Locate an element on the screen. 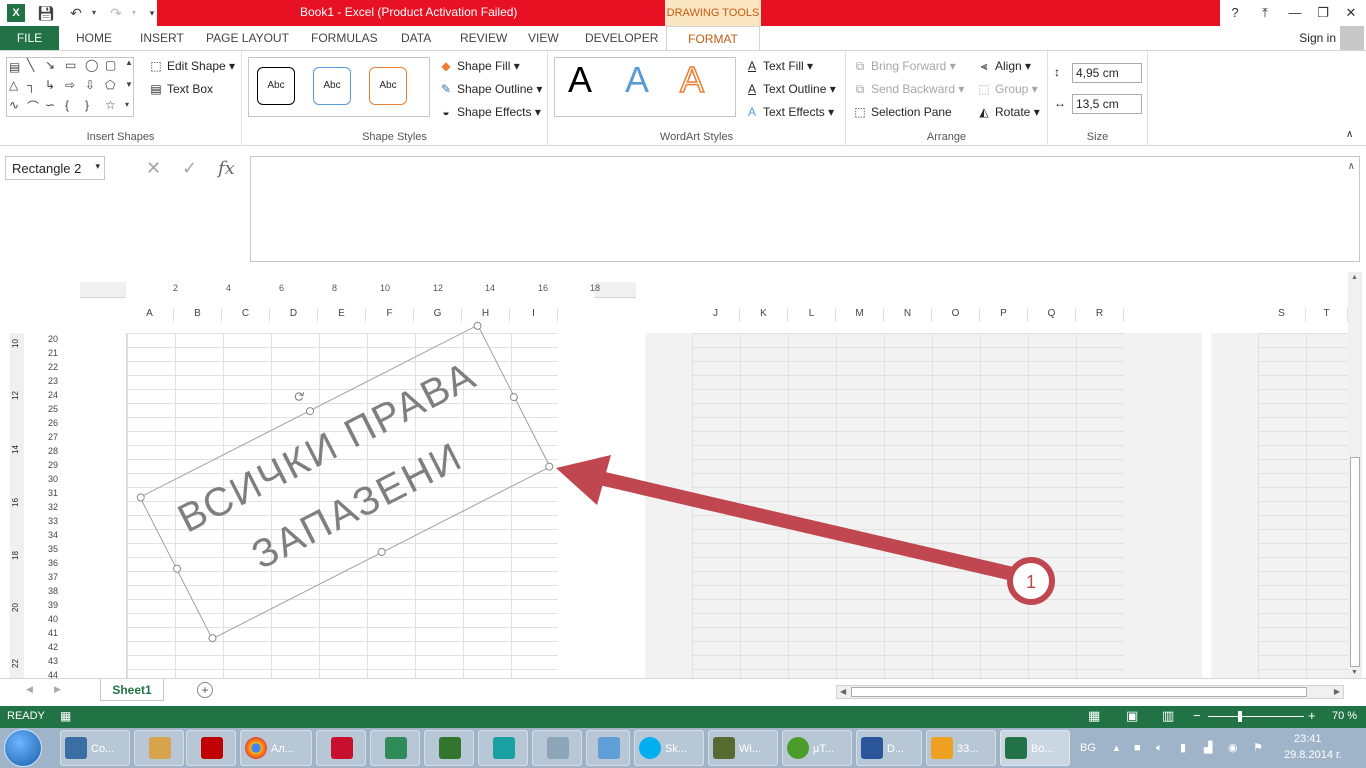 Image resolution: width=1366 pixels, height=768 pixels. selection-pane-button: ⬚ Selection Pane is located at coordinates (901, 112).